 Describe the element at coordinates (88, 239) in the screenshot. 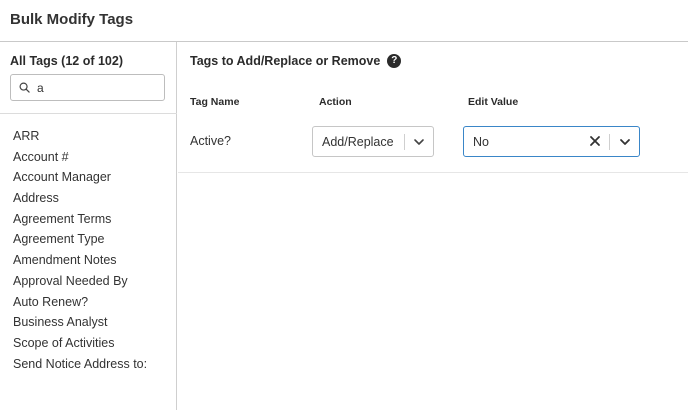

I see `tag-list-item: Agreement Type` at that location.